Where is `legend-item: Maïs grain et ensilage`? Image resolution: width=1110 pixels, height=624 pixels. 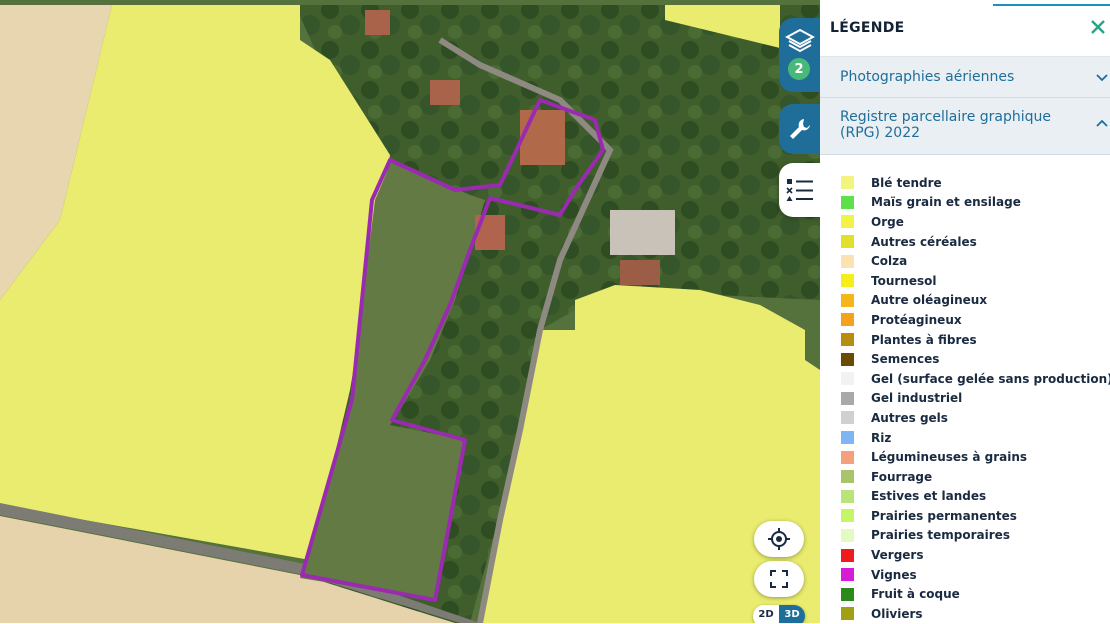
legend-item: Maïs grain et ensilage is located at coordinates (965, 203).